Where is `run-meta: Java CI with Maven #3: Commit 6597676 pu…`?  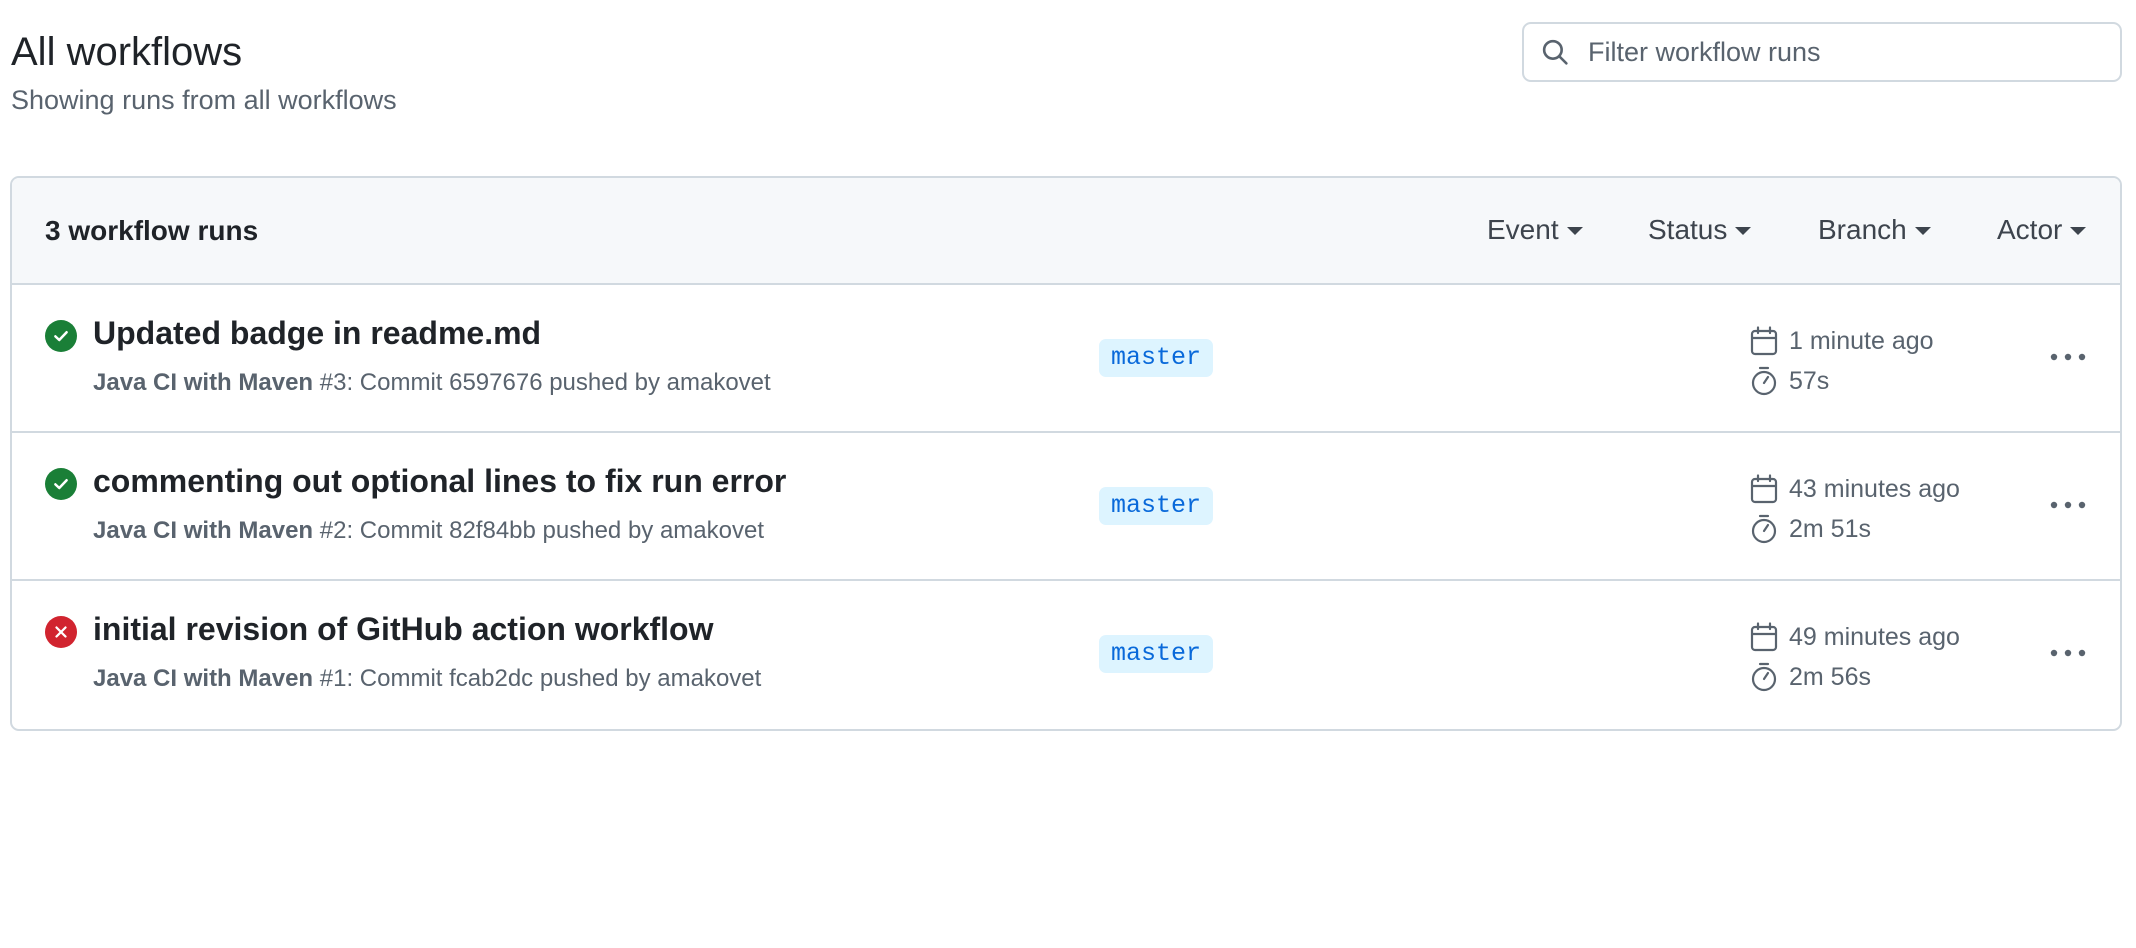 run-meta: Java CI with Maven #3: Commit 6597676 pu… is located at coordinates (432, 383).